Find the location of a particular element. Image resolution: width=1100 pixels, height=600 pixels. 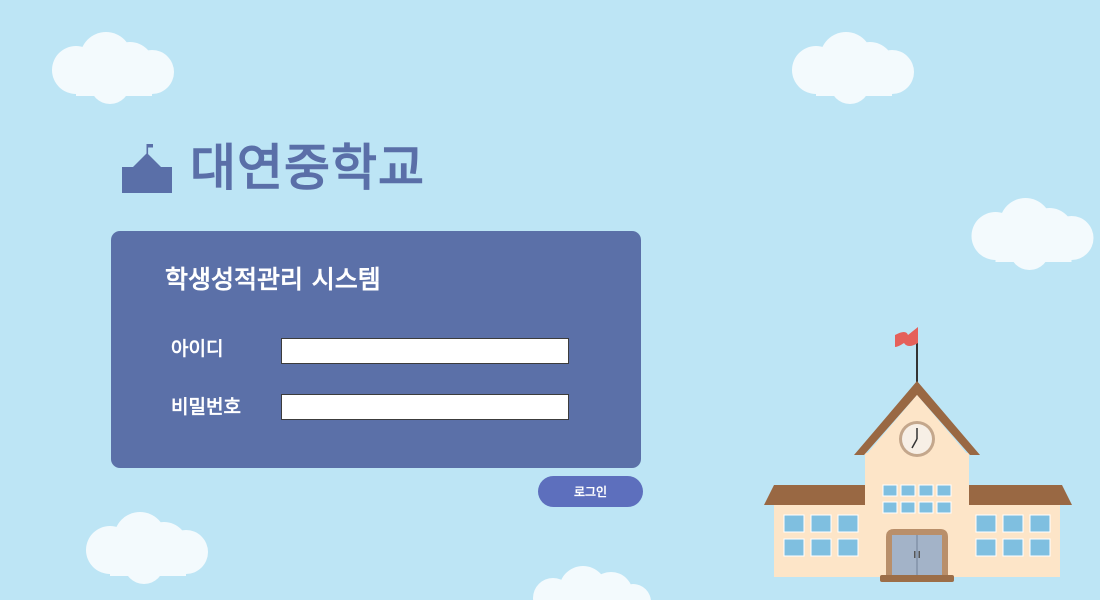

school-name: 대연중학교 is located at coordinates (307, 168).